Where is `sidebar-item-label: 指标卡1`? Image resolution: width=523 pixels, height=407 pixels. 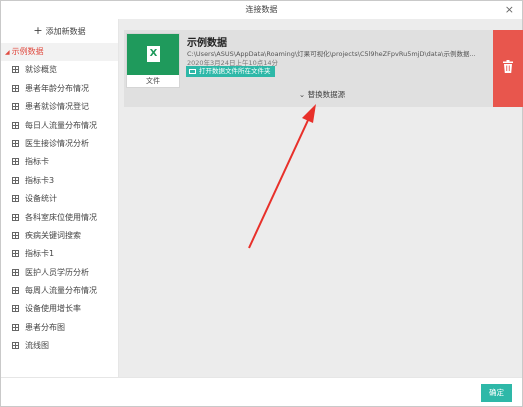 sidebar-item-label: 指标卡1 is located at coordinates (40, 254).